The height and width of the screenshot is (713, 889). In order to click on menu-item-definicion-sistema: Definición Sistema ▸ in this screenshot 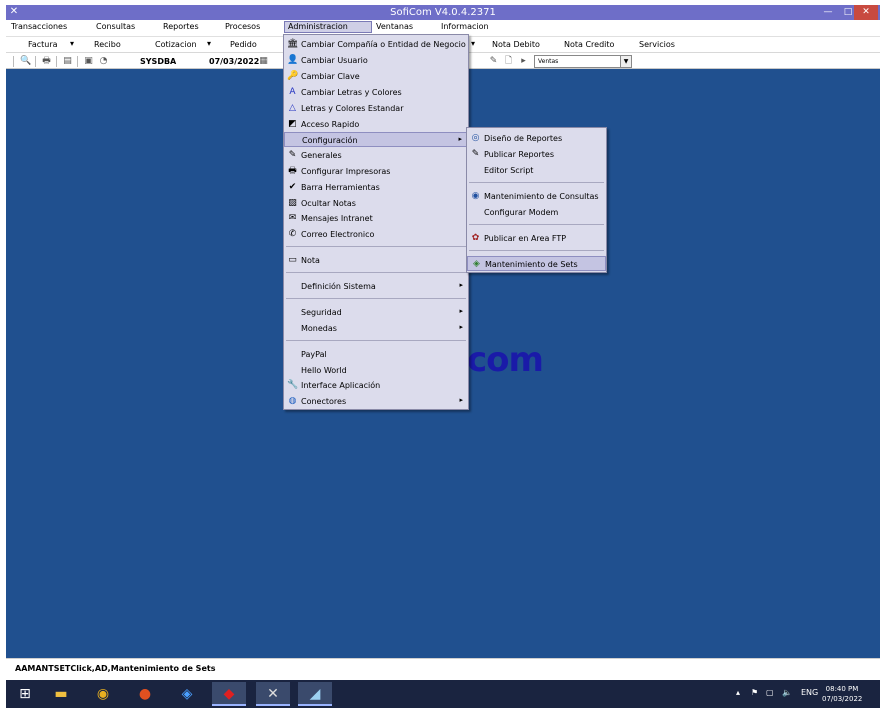, I will do `click(376, 286)`.